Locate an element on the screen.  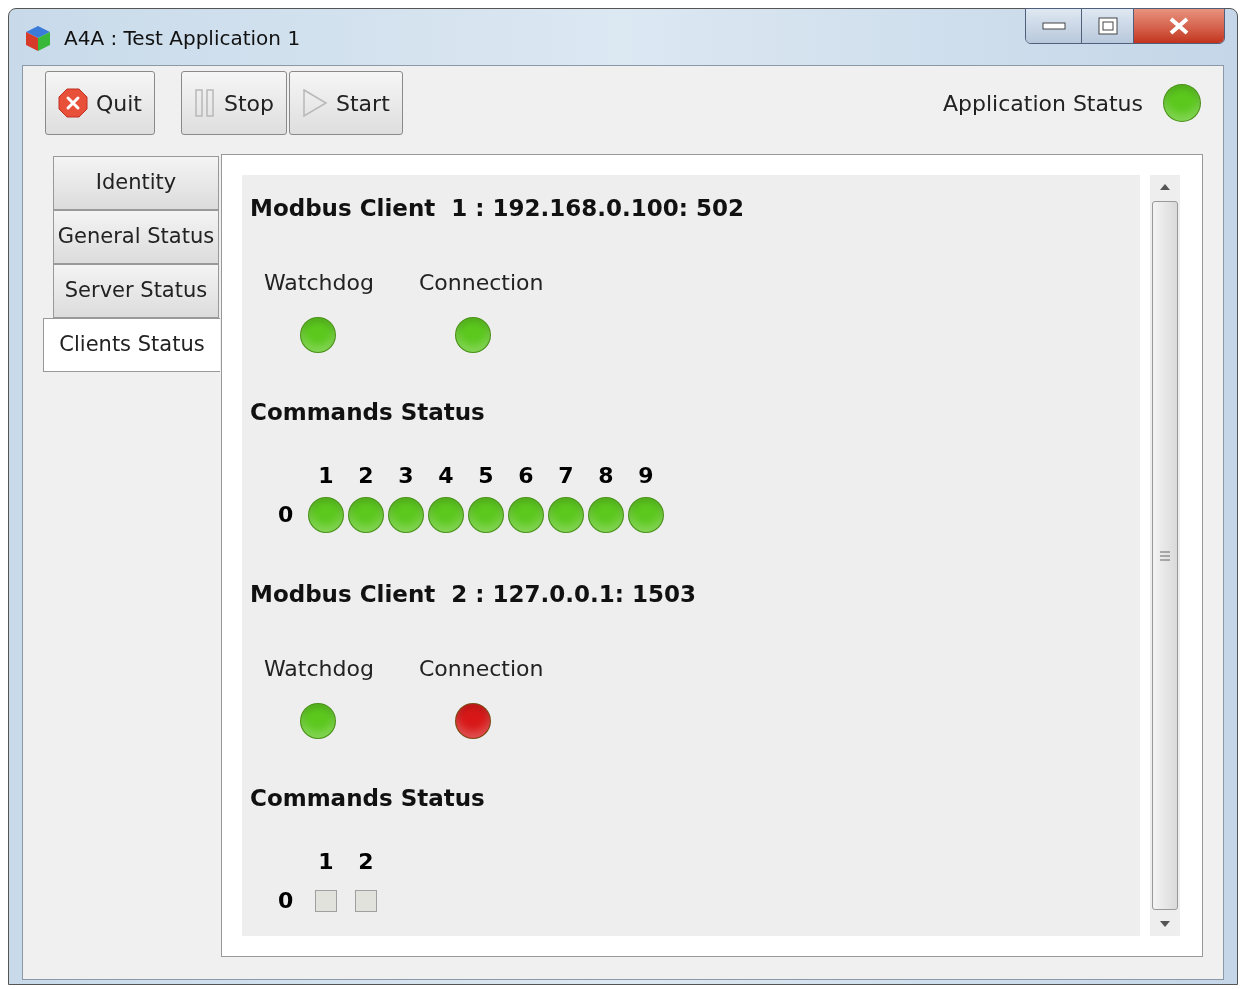
minimize-icon is located at coordinates (1053, 26).